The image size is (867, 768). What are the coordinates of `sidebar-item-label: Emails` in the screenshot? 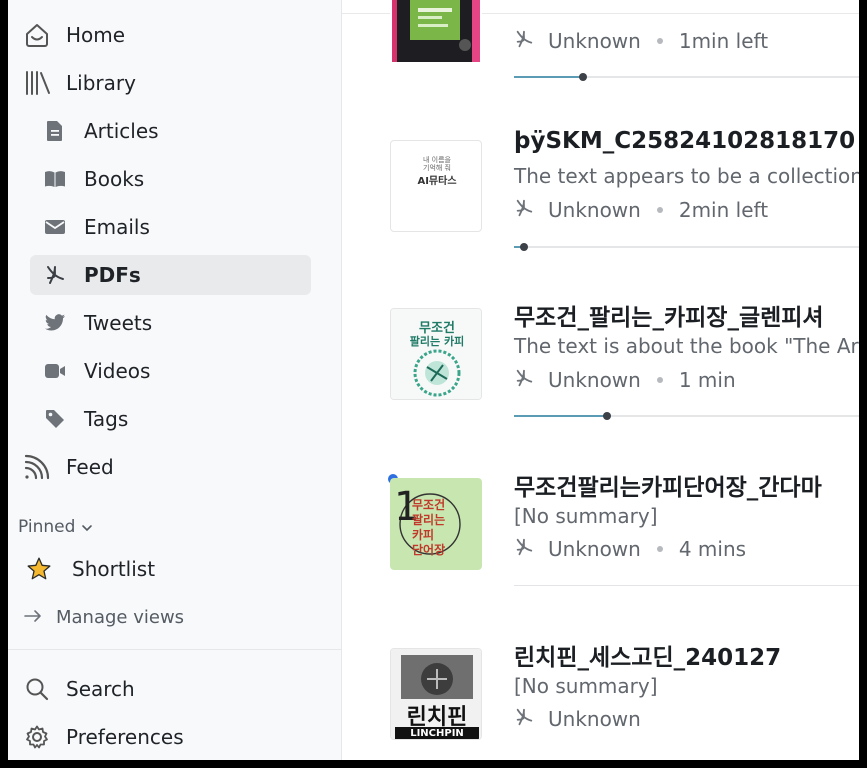 It's located at (117, 227).